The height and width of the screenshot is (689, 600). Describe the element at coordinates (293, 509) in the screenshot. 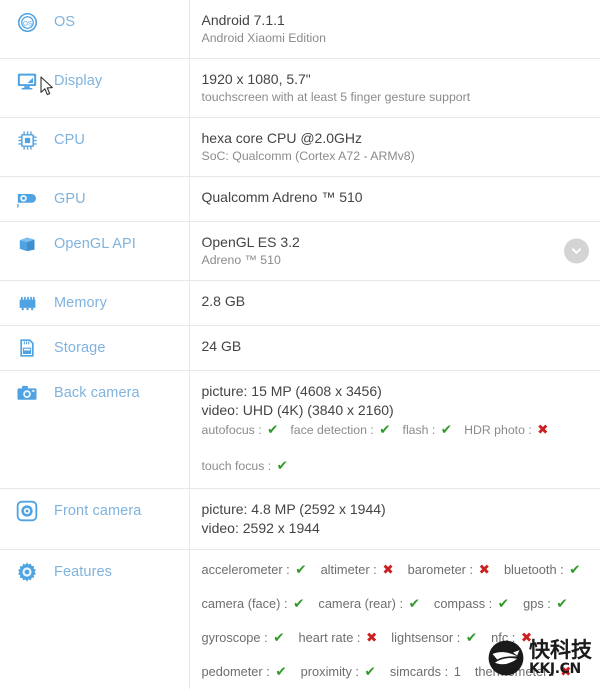

I see `front-camera-picture: picture: 4.8 MP (2592 x 1944)` at that location.